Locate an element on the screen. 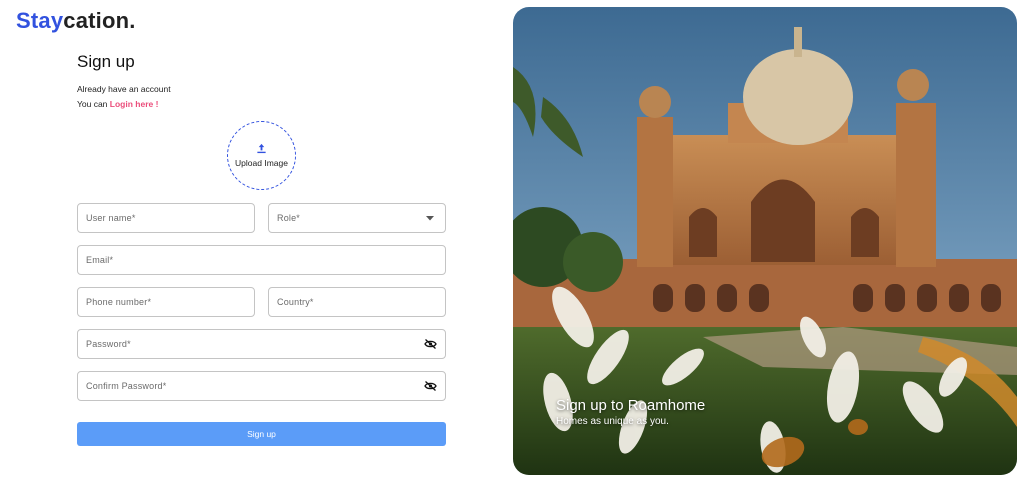 The width and height of the screenshot is (1024, 480). login-prompt: You can Login here ! is located at coordinates (261, 104).